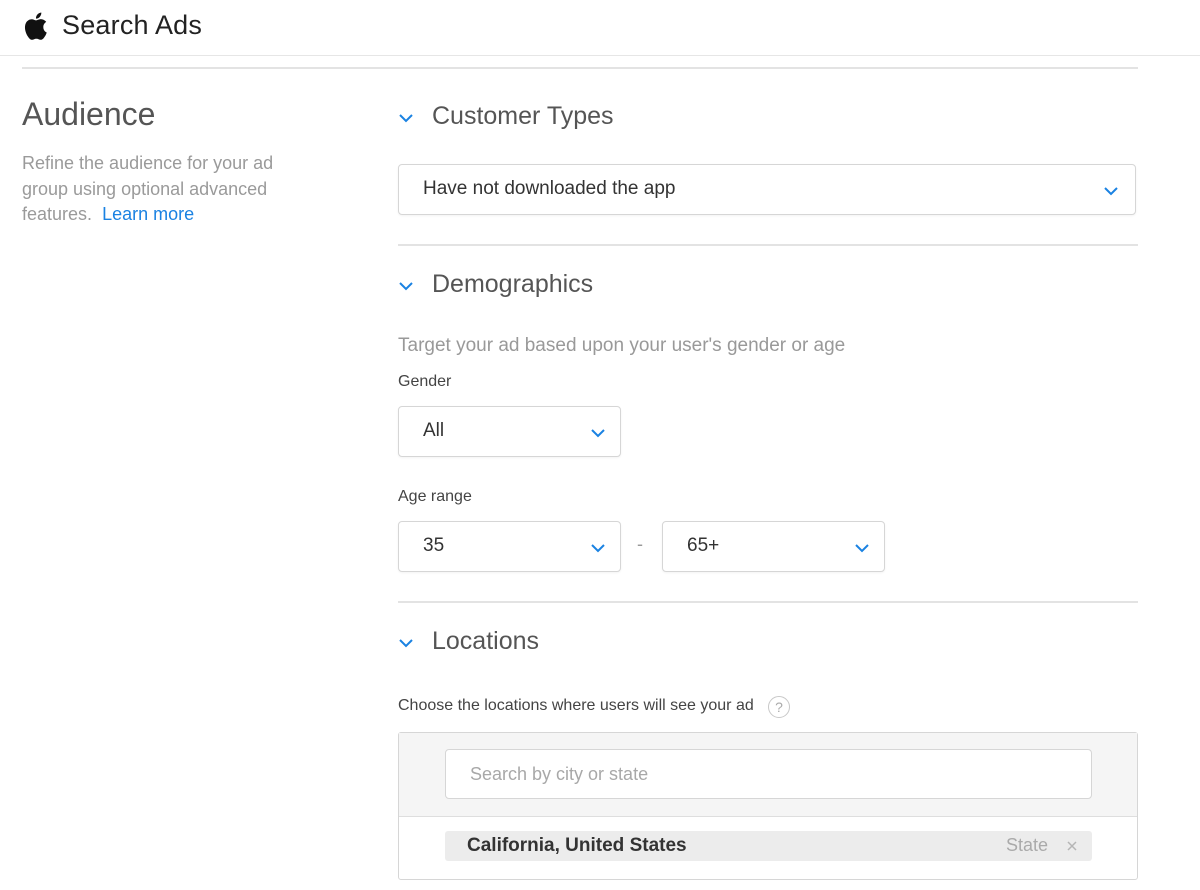 The width and height of the screenshot is (1200, 890). What do you see at coordinates (703, 545) in the screenshot?
I see `age-max-value: 65+` at bounding box center [703, 545].